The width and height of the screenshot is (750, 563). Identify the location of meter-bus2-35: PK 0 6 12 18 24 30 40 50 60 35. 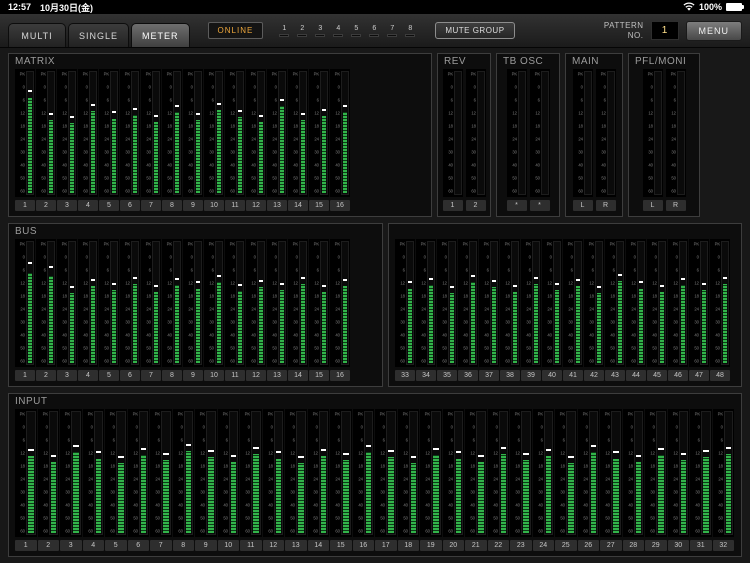
(447, 310).